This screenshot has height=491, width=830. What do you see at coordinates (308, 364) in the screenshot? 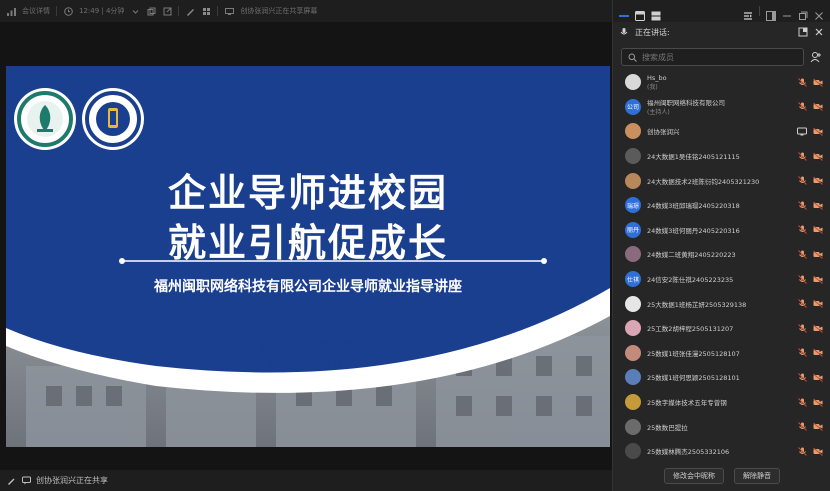
I see `slide-date: 2026年5月11日` at bounding box center [308, 364].